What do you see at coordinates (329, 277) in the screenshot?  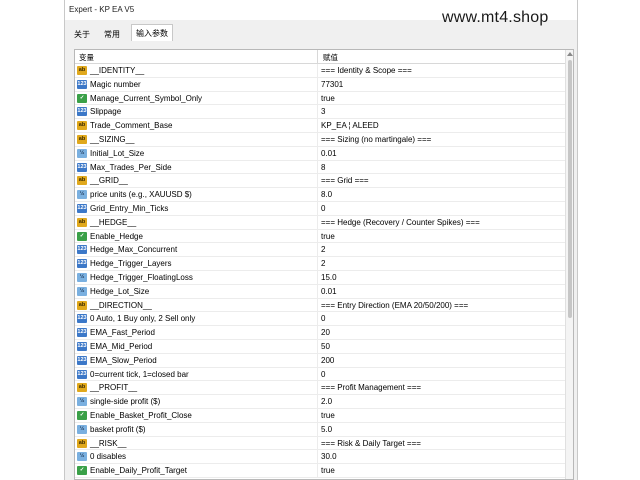 I see `parameter-value: 15.0` at bounding box center [329, 277].